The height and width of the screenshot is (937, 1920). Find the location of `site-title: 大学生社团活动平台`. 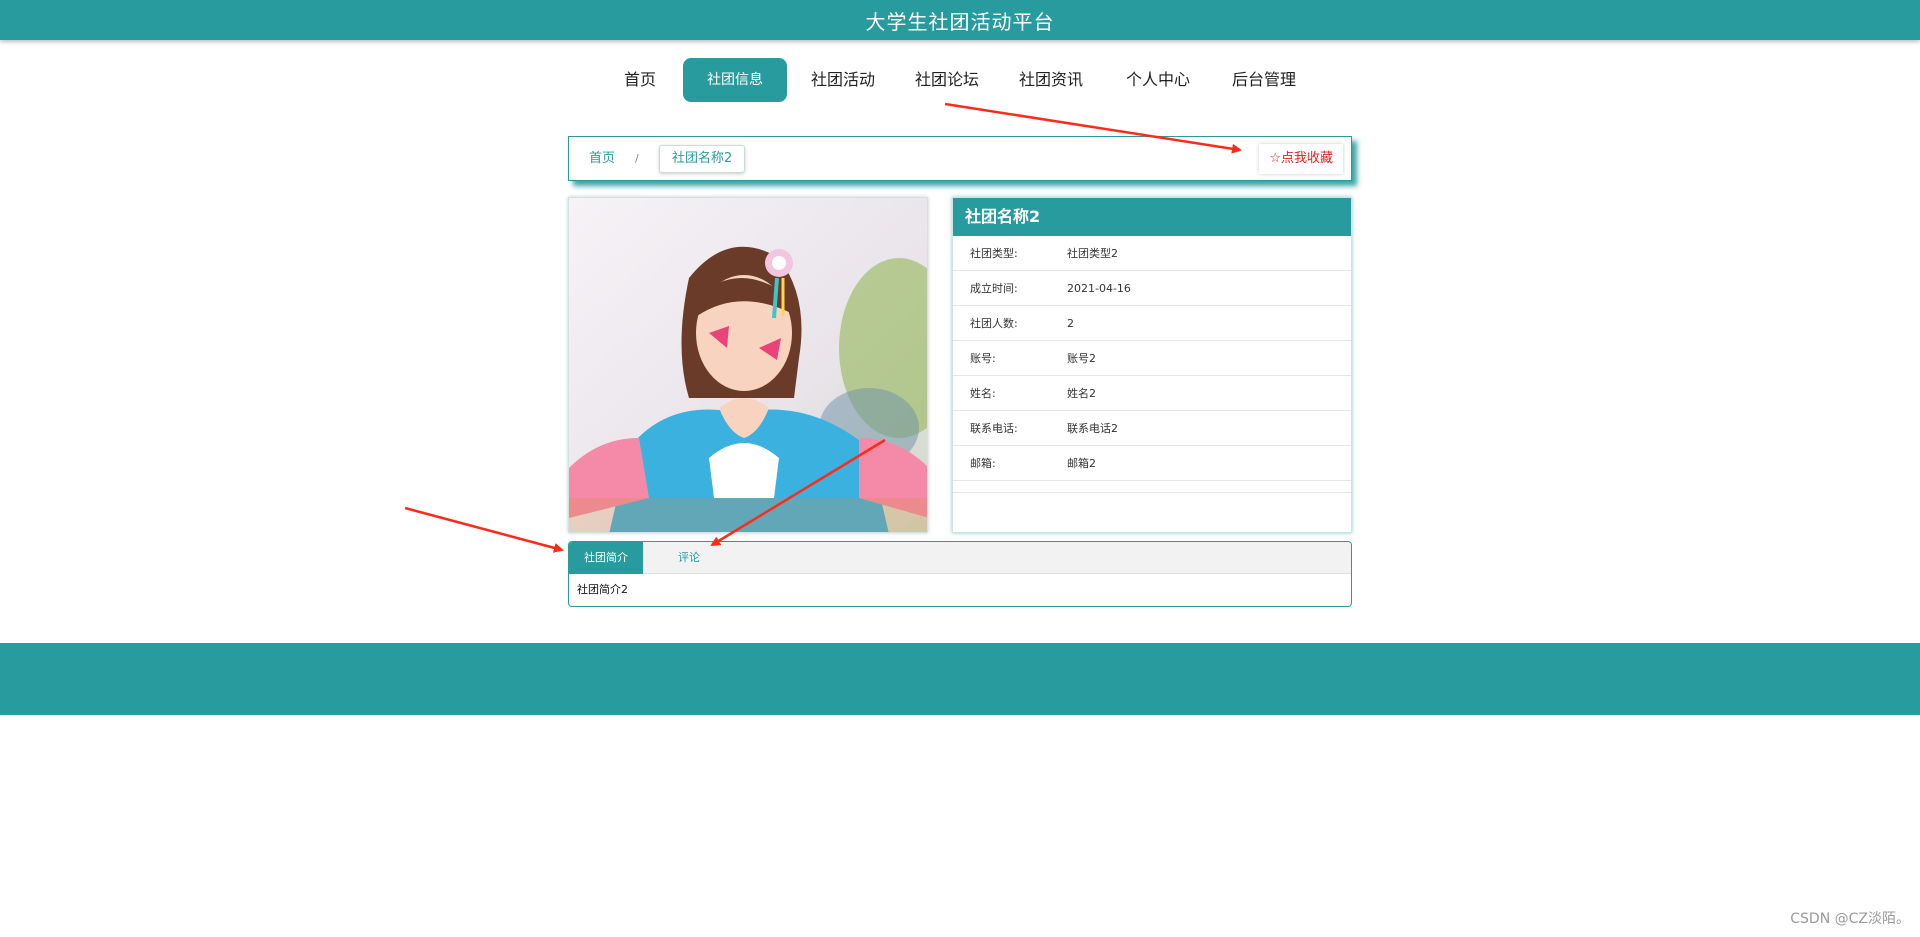

site-title: 大学生社团活动平台 is located at coordinates (960, 21).